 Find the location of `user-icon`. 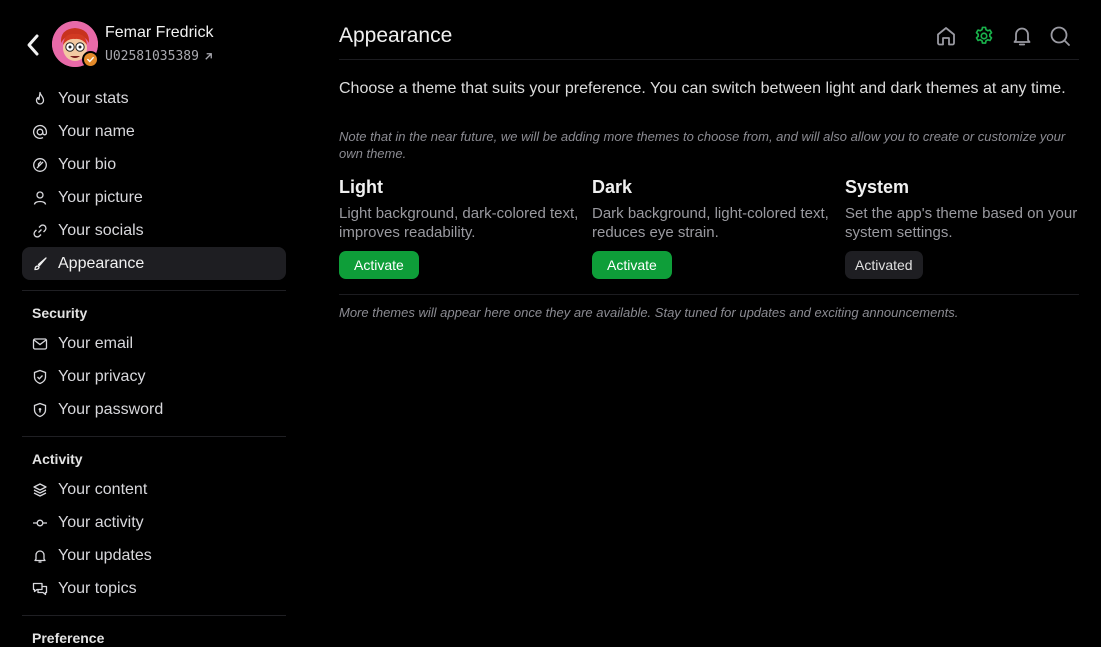

user-icon is located at coordinates (40, 198).